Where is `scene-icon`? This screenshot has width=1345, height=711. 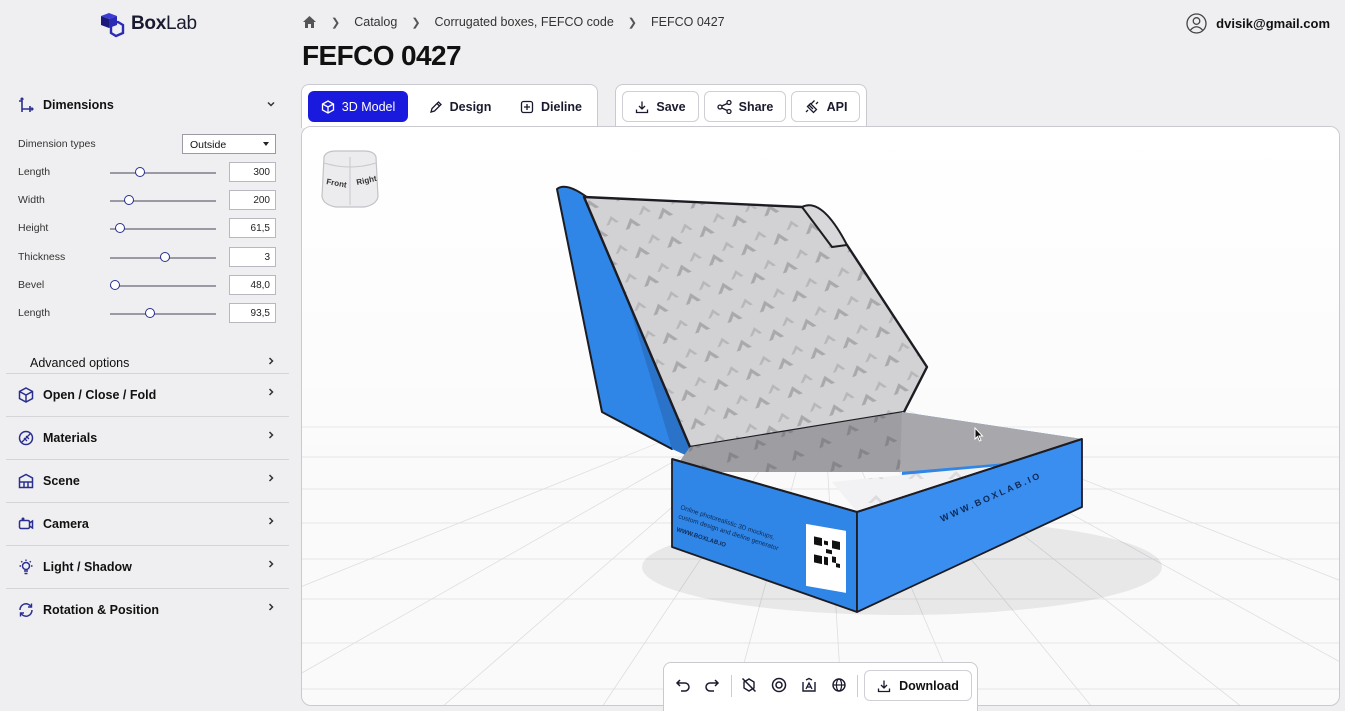 scene-icon is located at coordinates (26, 481).